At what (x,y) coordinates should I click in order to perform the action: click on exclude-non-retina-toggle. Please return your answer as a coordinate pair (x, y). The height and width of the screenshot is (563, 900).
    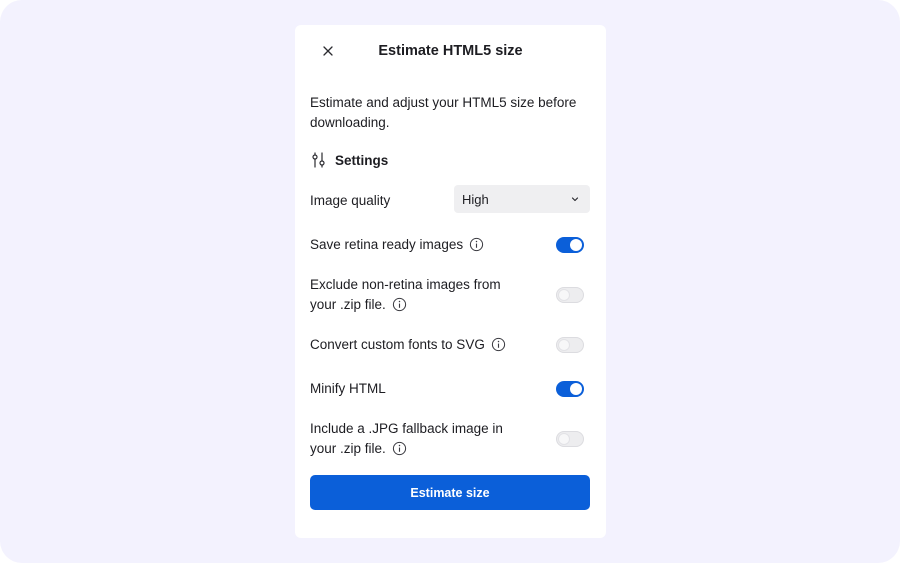
    Looking at the image, I should click on (570, 295).